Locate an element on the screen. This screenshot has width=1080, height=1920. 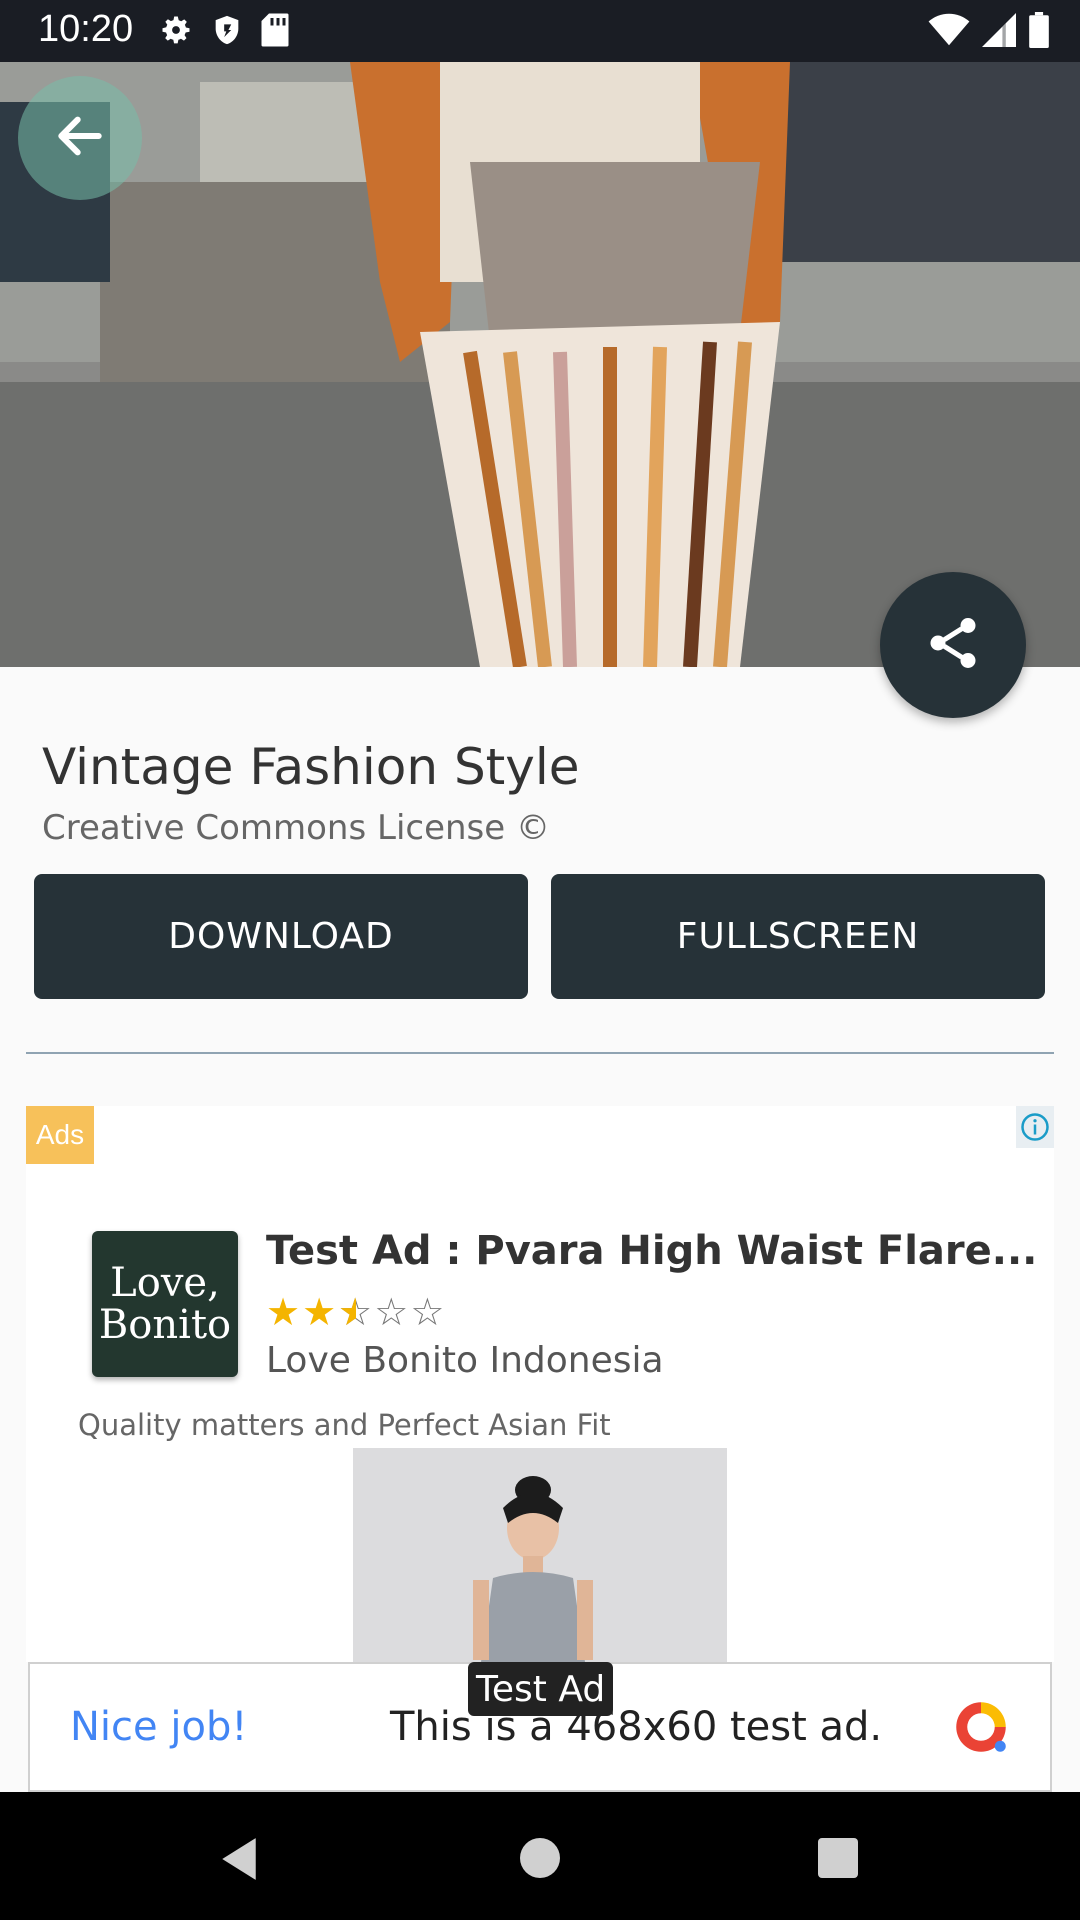
home-circle-icon is located at coordinates (540, 1858).